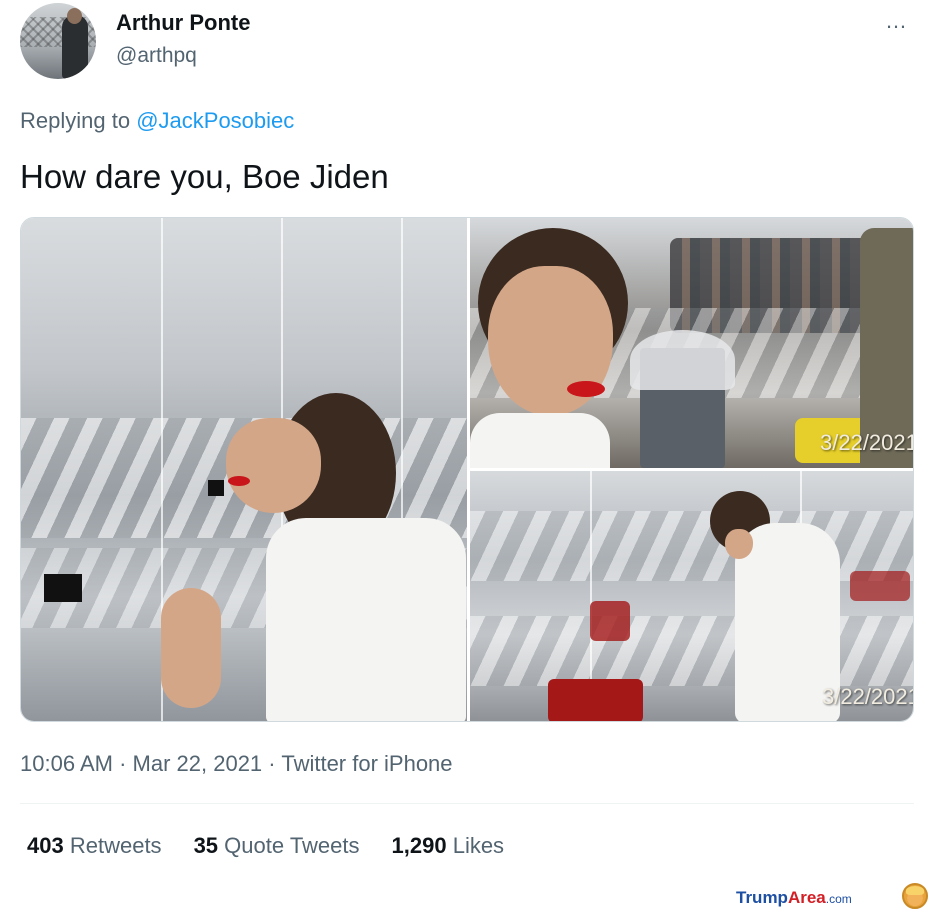 The width and height of the screenshot is (940, 911). I want to click on quote-tweets-stat: 35 Quote Tweets, so click(277, 846).